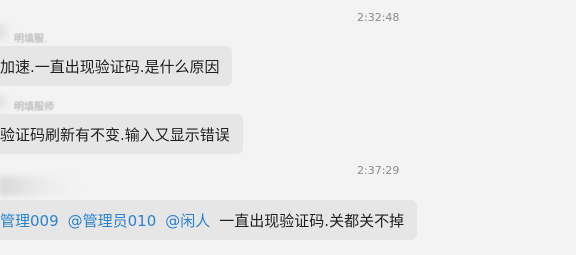  Describe the element at coordinates (110, 66) in the screenshot. I see `message-text: 加速.一直出现验证码.是什么原因` at that location.